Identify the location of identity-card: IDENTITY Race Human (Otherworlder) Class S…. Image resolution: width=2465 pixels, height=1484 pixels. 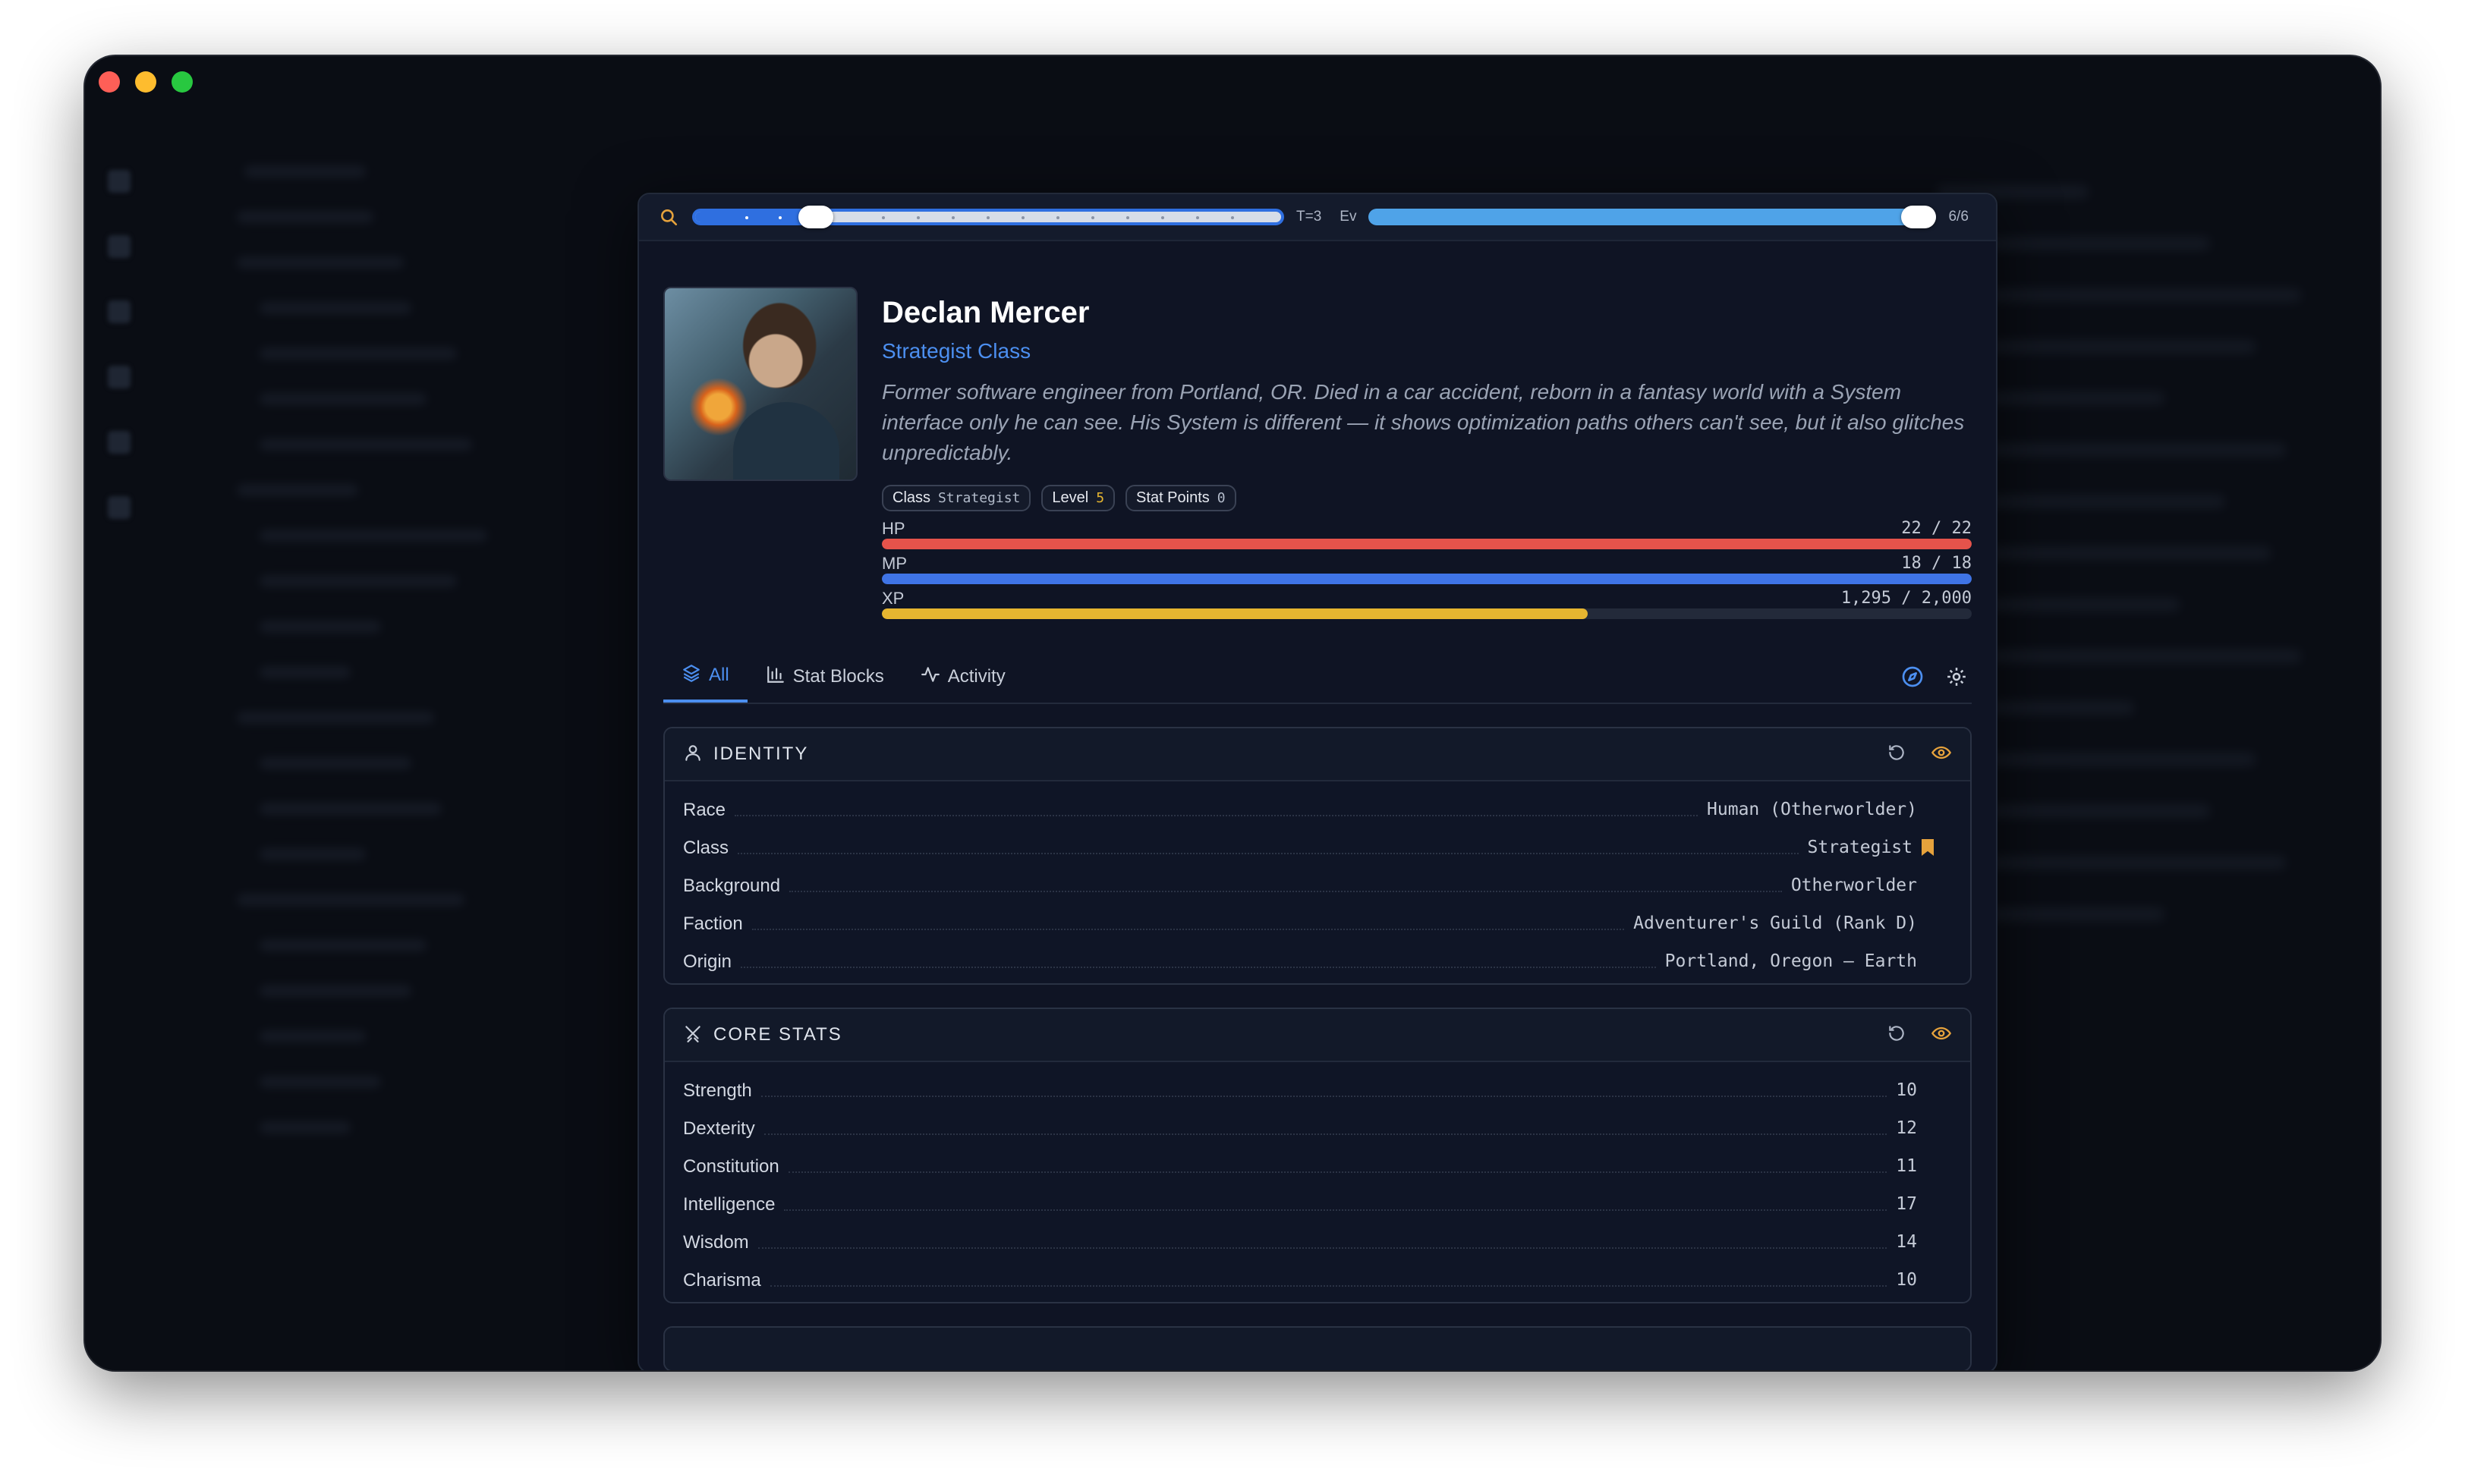
(1317, 856).